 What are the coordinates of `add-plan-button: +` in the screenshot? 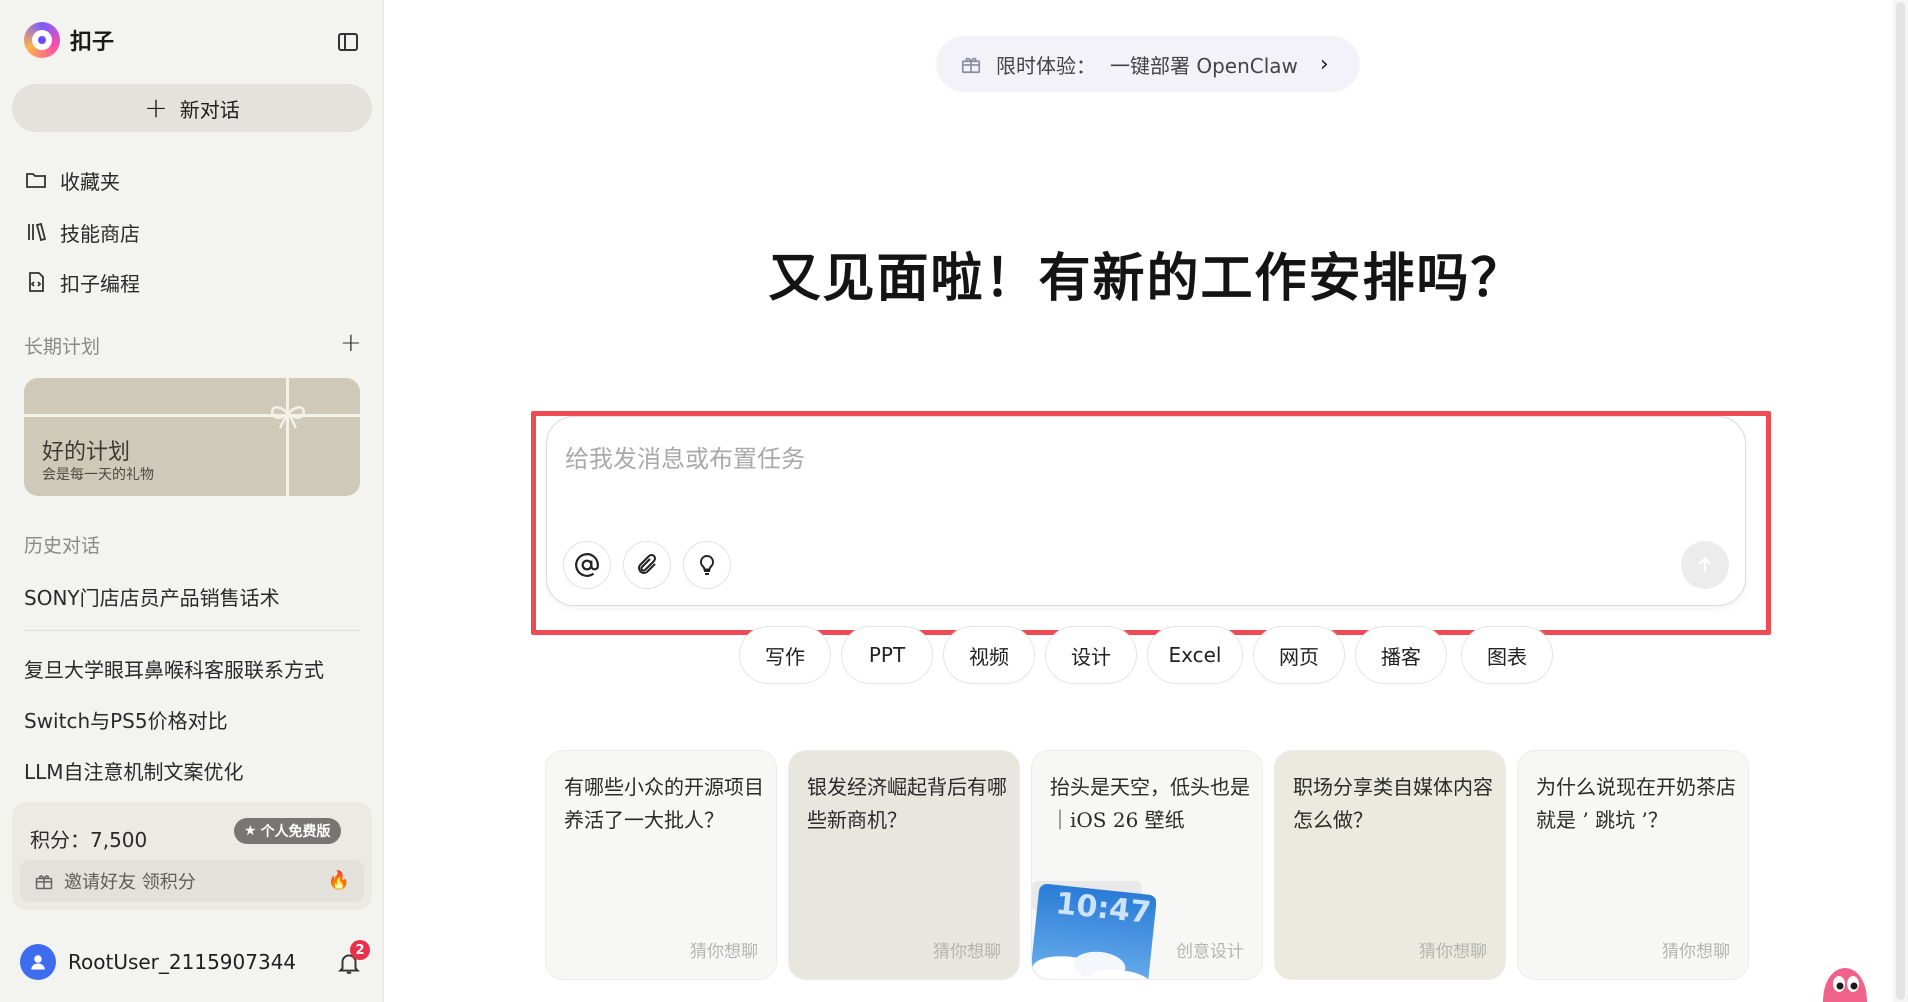 It's located at (351, 343).